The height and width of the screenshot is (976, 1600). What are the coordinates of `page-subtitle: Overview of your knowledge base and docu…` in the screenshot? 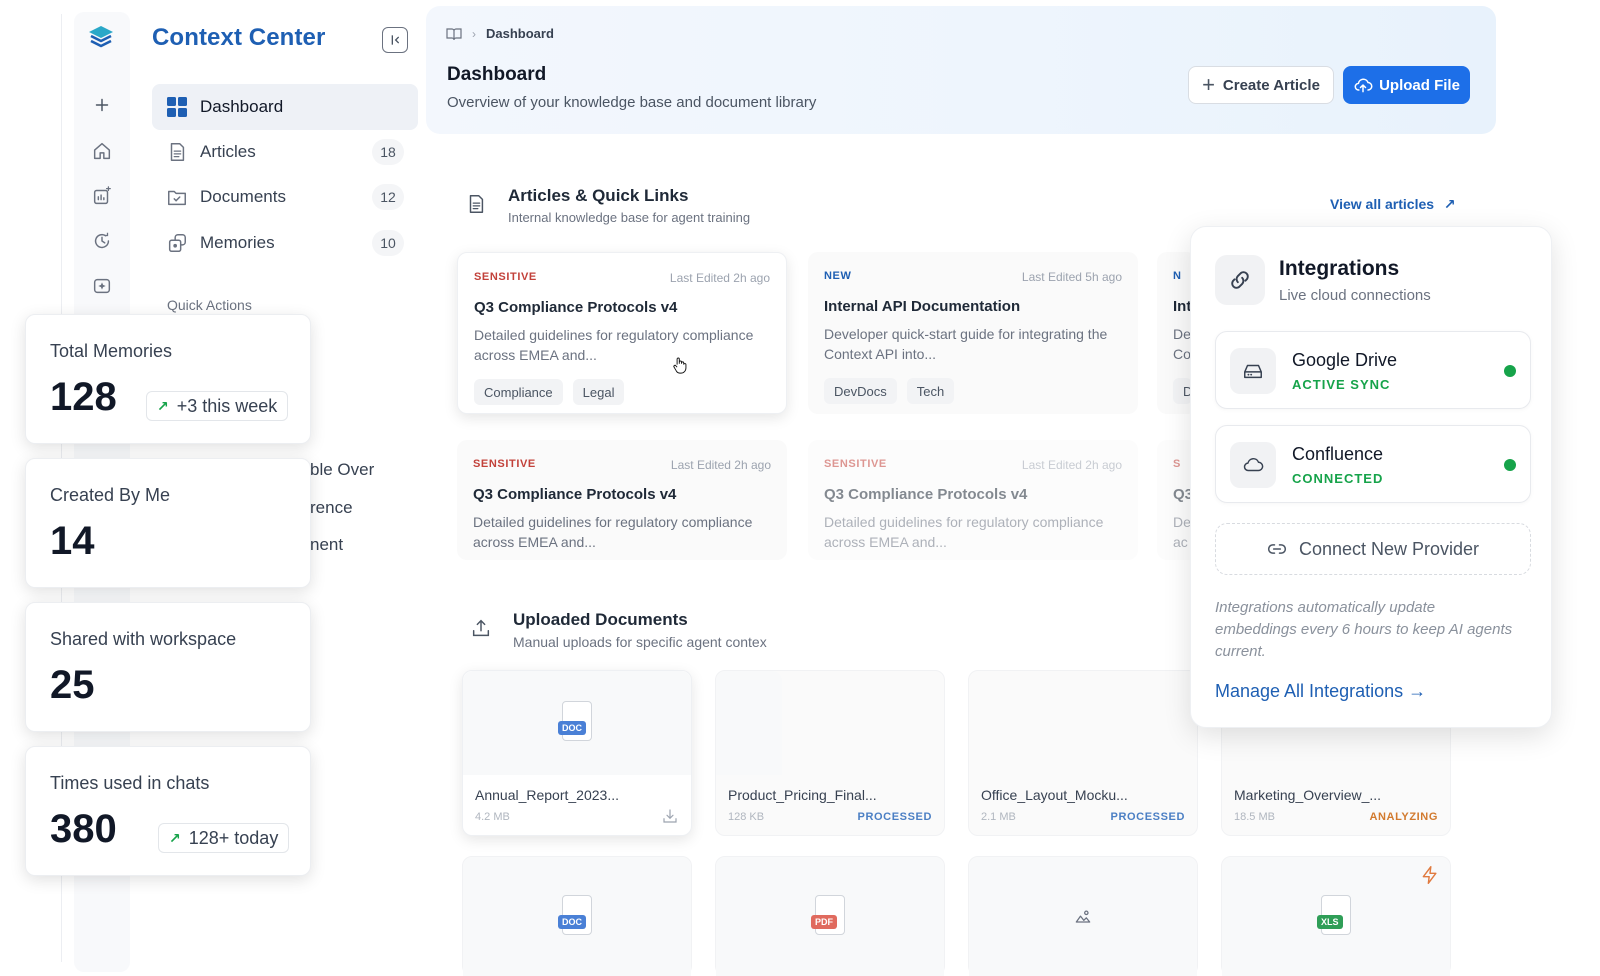 It's located at (632, 102).